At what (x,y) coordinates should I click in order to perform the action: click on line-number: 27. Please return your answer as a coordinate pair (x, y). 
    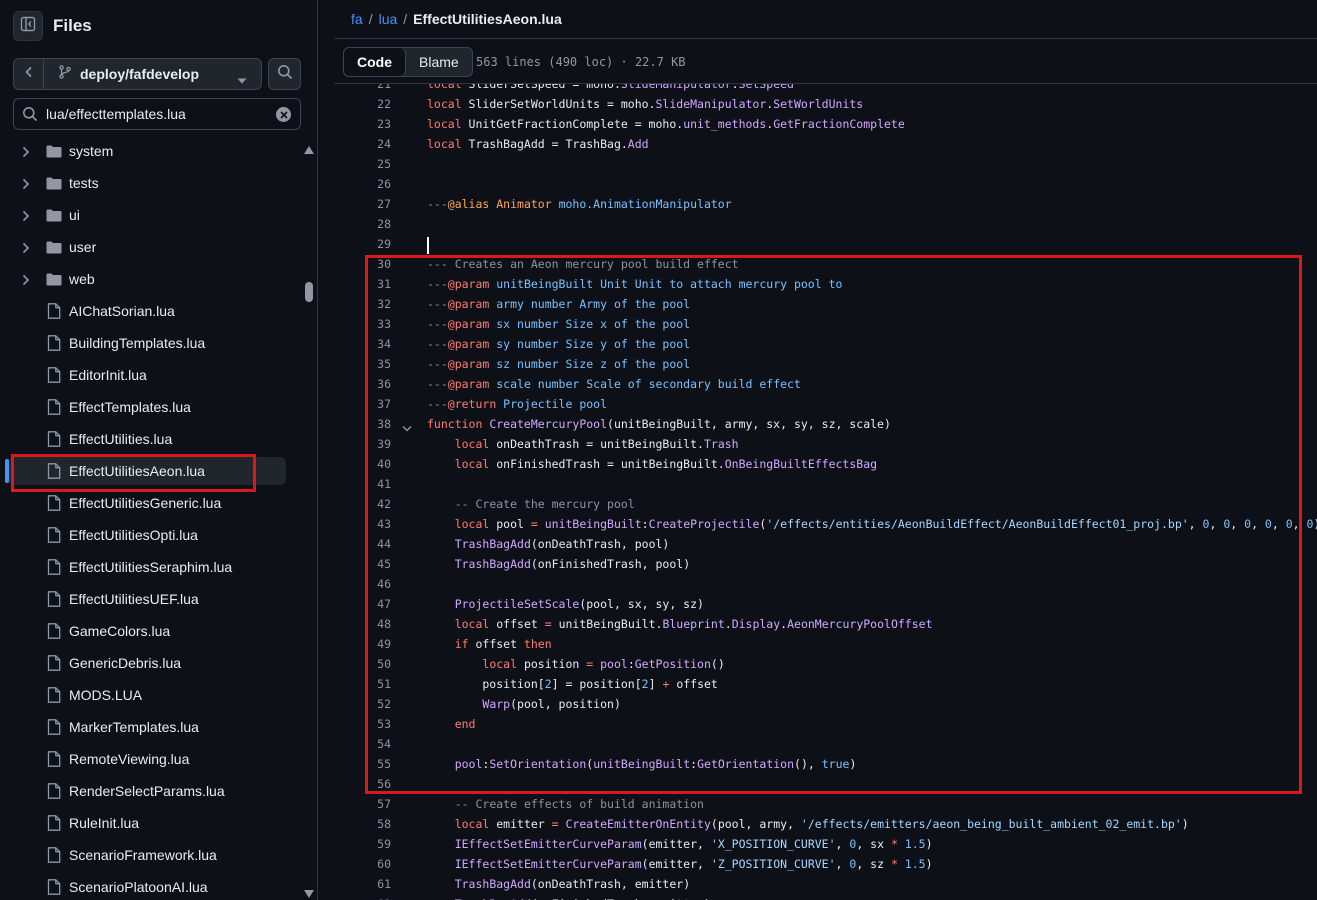
    Looking at the image, I should click on (362, 204).